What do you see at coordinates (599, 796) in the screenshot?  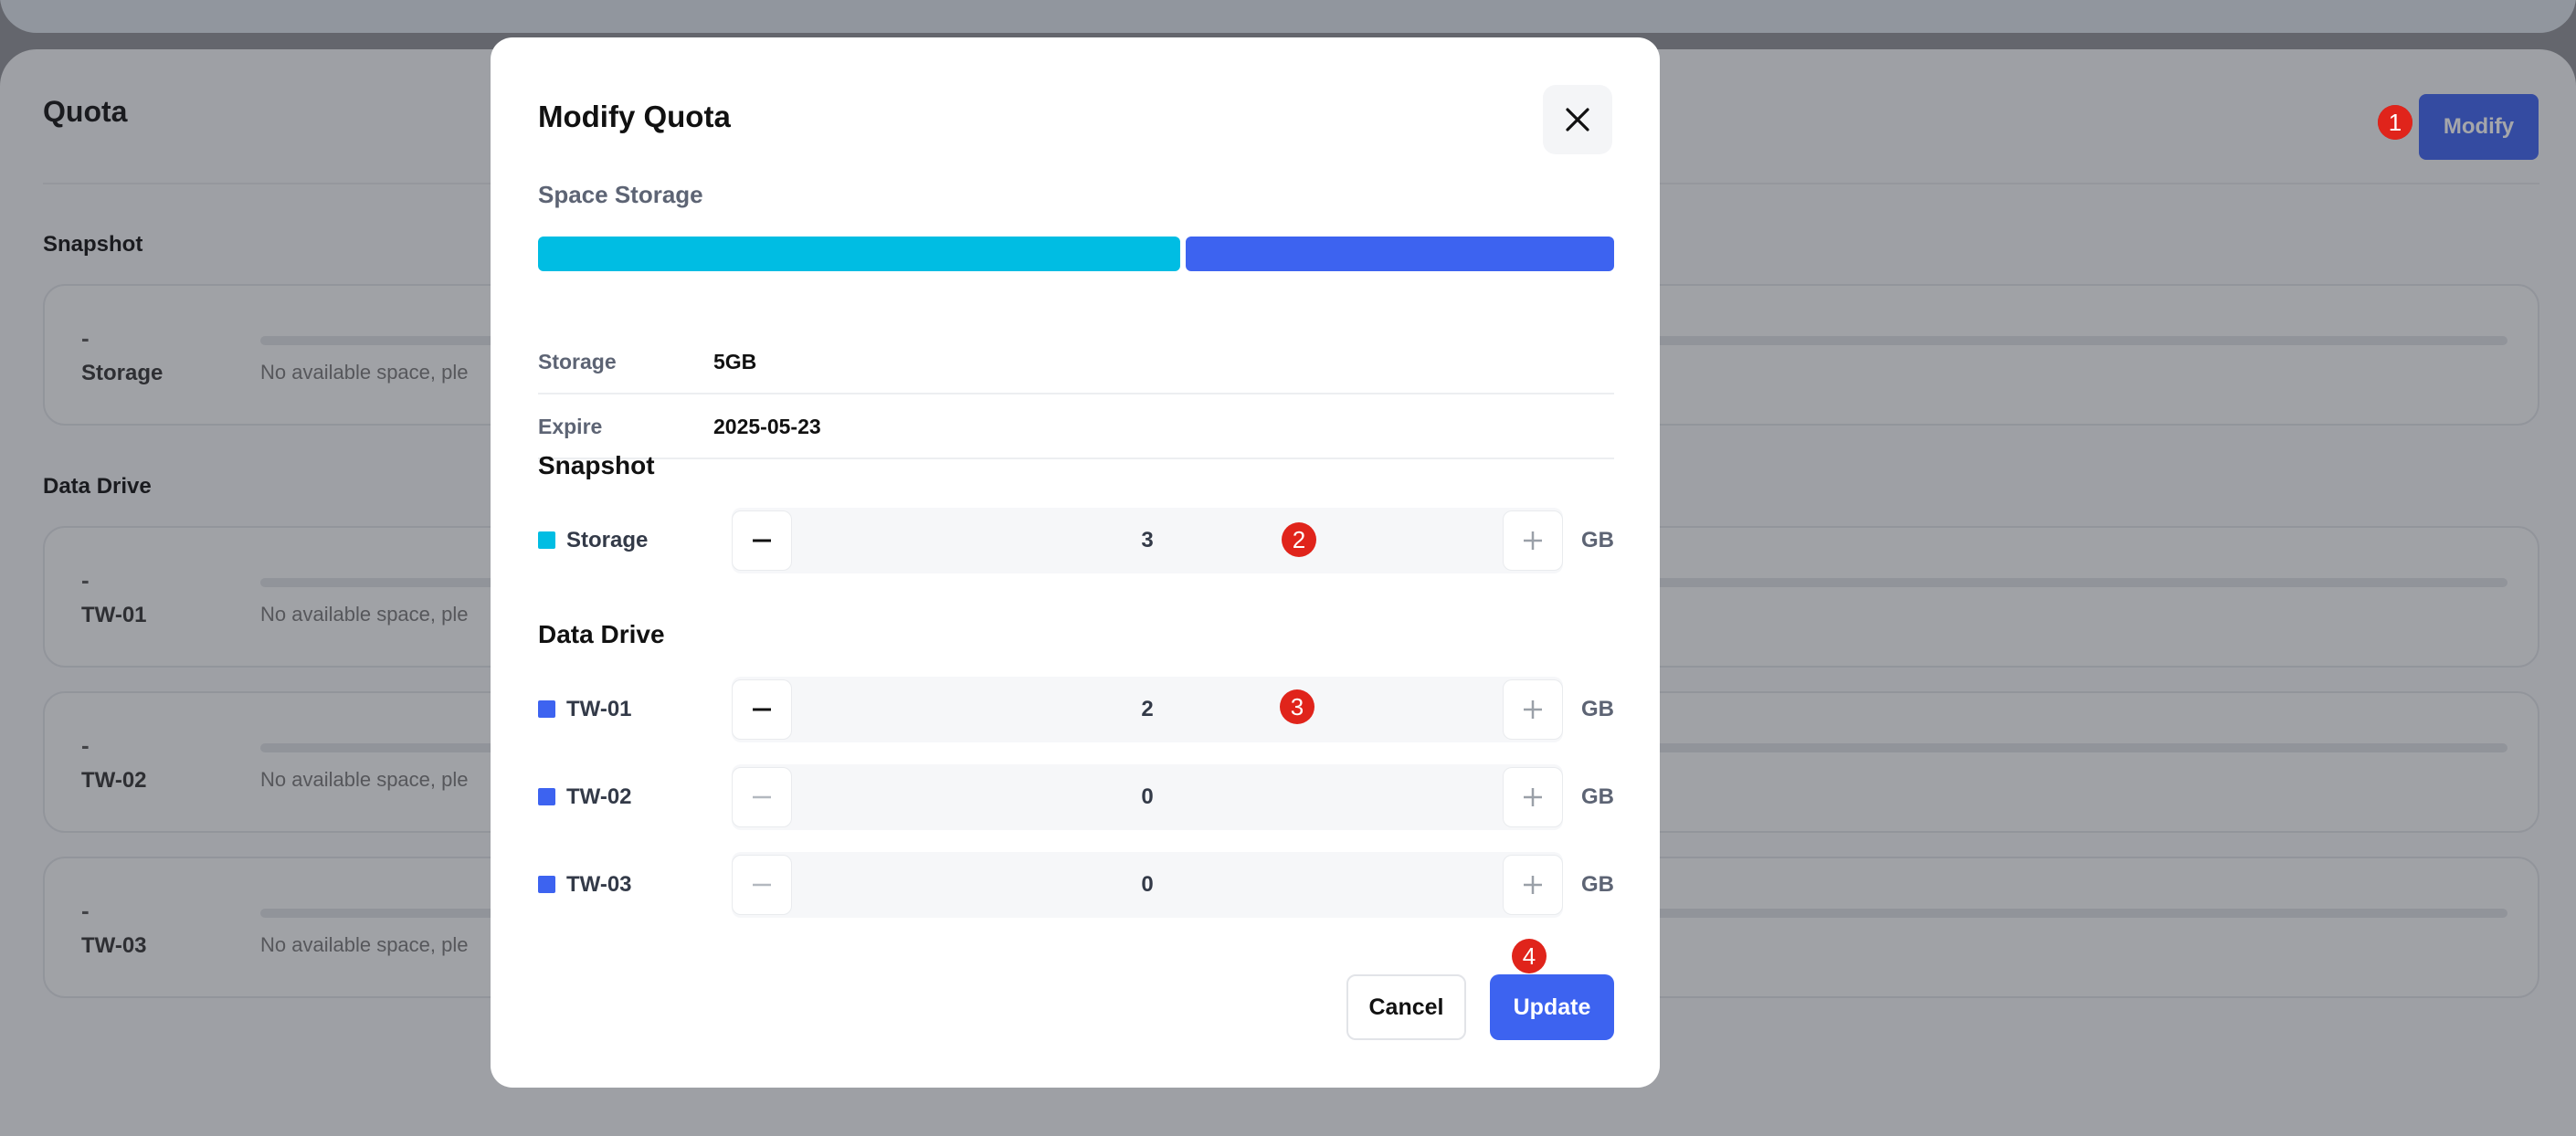 I see `quota-row-label: TW-02` at bounding box center [599, 796].